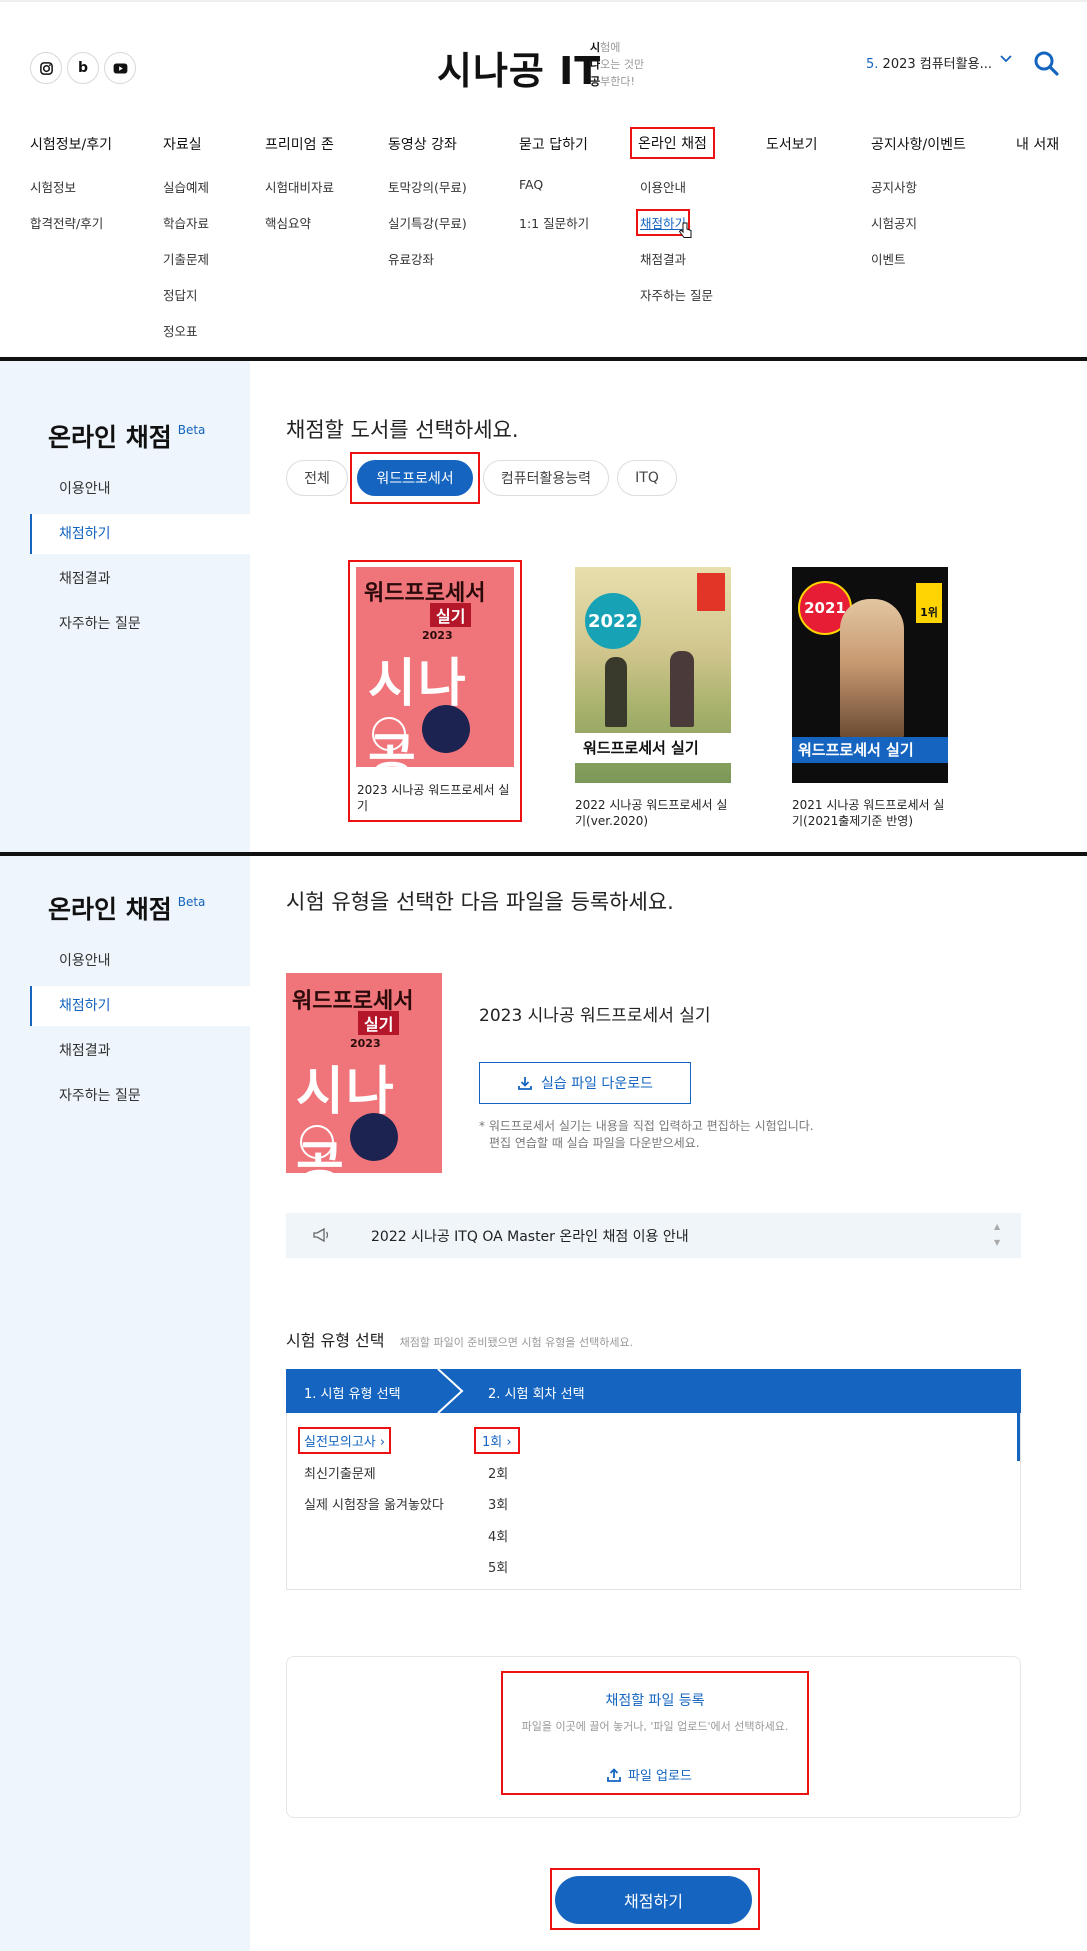  What do you see at coordinates (646, 1126) in the screenshot?
I see `note-line-1: * 워드프로세서 실기는 내용을 직접 입력하고 편집하는 시험입니다.` at bounding box center [646, 1126].